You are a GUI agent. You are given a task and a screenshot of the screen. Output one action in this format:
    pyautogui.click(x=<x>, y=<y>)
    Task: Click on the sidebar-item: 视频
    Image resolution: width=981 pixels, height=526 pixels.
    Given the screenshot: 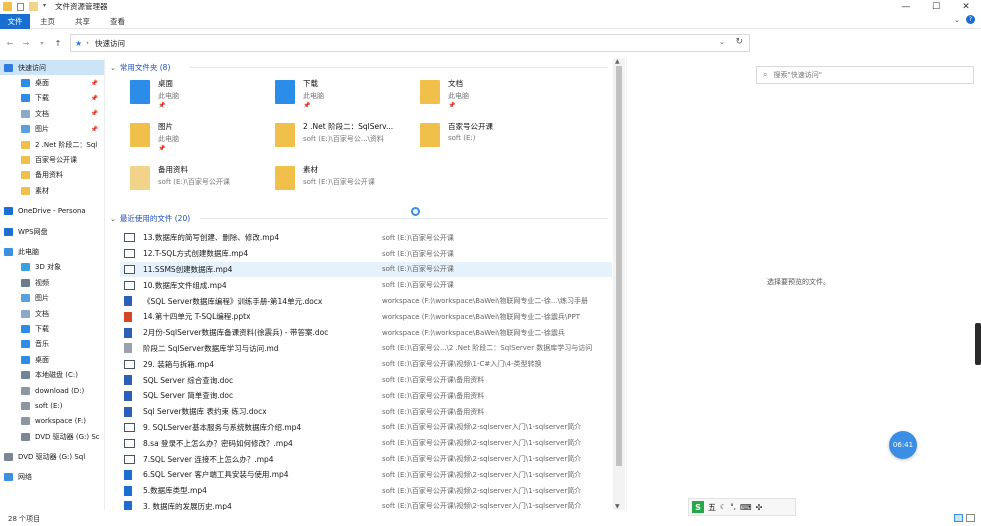 What is the action you would take?
    pyautogui.click(x=52, y=282)
    